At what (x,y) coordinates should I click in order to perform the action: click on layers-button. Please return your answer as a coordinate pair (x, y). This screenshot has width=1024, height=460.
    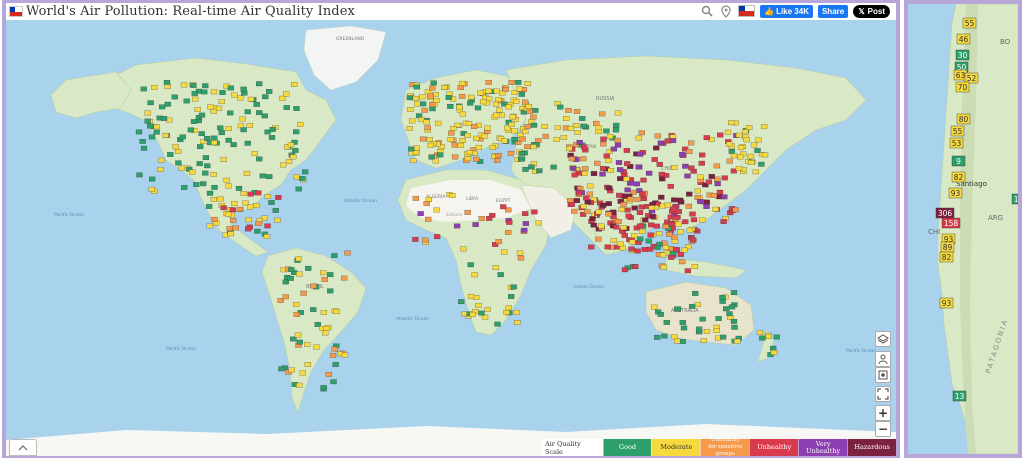
    Looking at the image, I should click on (883, 339).